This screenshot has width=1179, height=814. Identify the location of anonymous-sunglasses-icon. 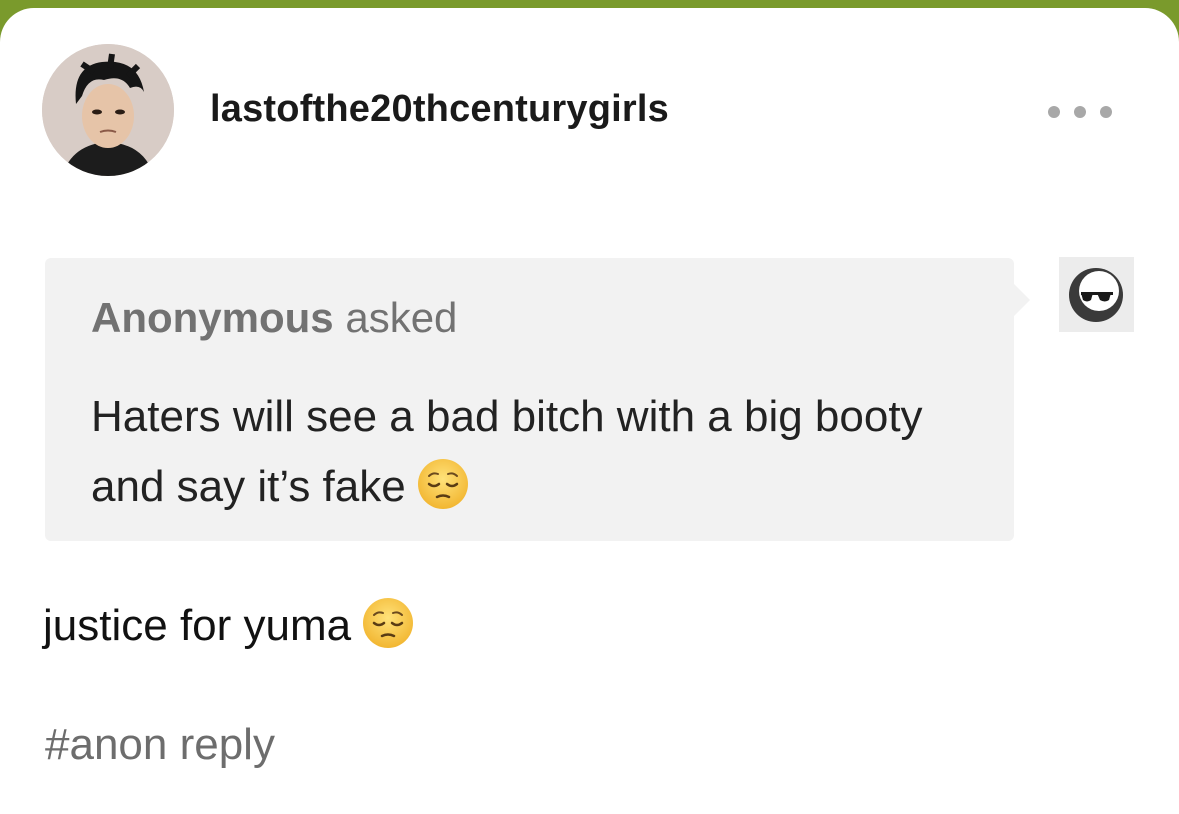
(1096, 294).